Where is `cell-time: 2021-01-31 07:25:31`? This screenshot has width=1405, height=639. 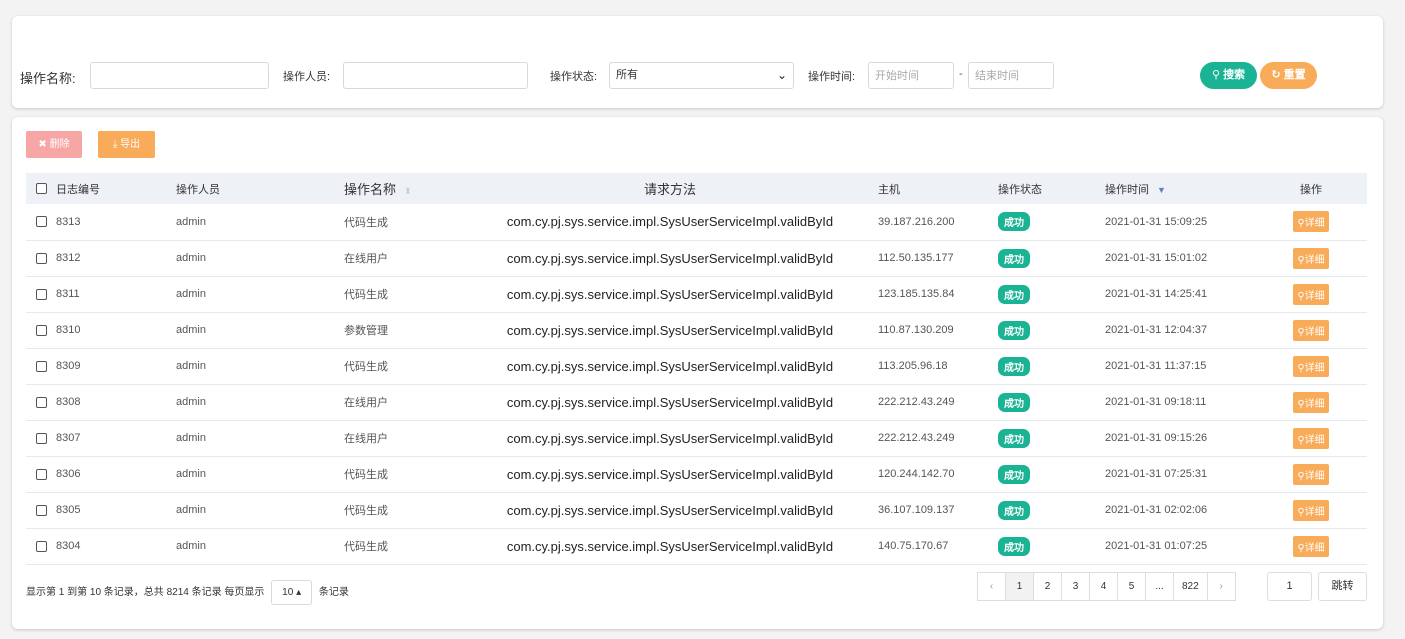
cell-time: 2021-01-31 07:25:31 is located at coordinates (1156, 474).